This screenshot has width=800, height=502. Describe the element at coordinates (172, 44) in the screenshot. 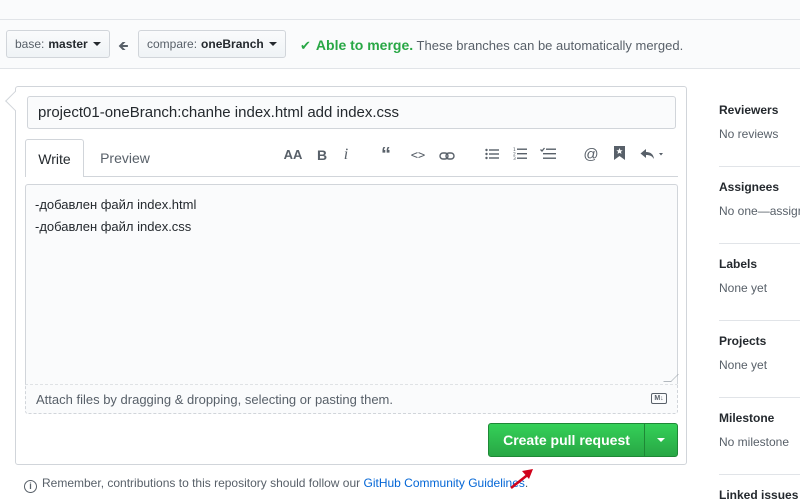

I see `compare-prefix: compare:` at that location.